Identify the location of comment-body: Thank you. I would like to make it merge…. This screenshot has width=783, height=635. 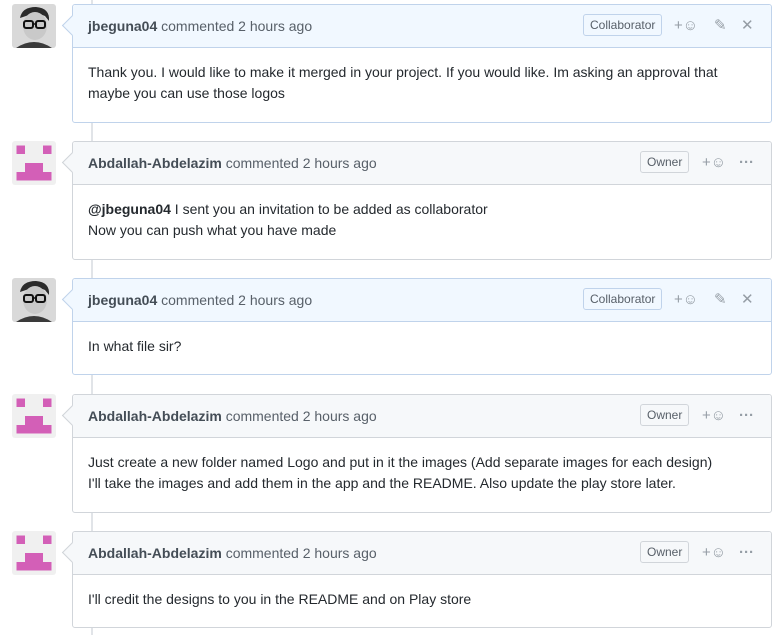
(422, 83).